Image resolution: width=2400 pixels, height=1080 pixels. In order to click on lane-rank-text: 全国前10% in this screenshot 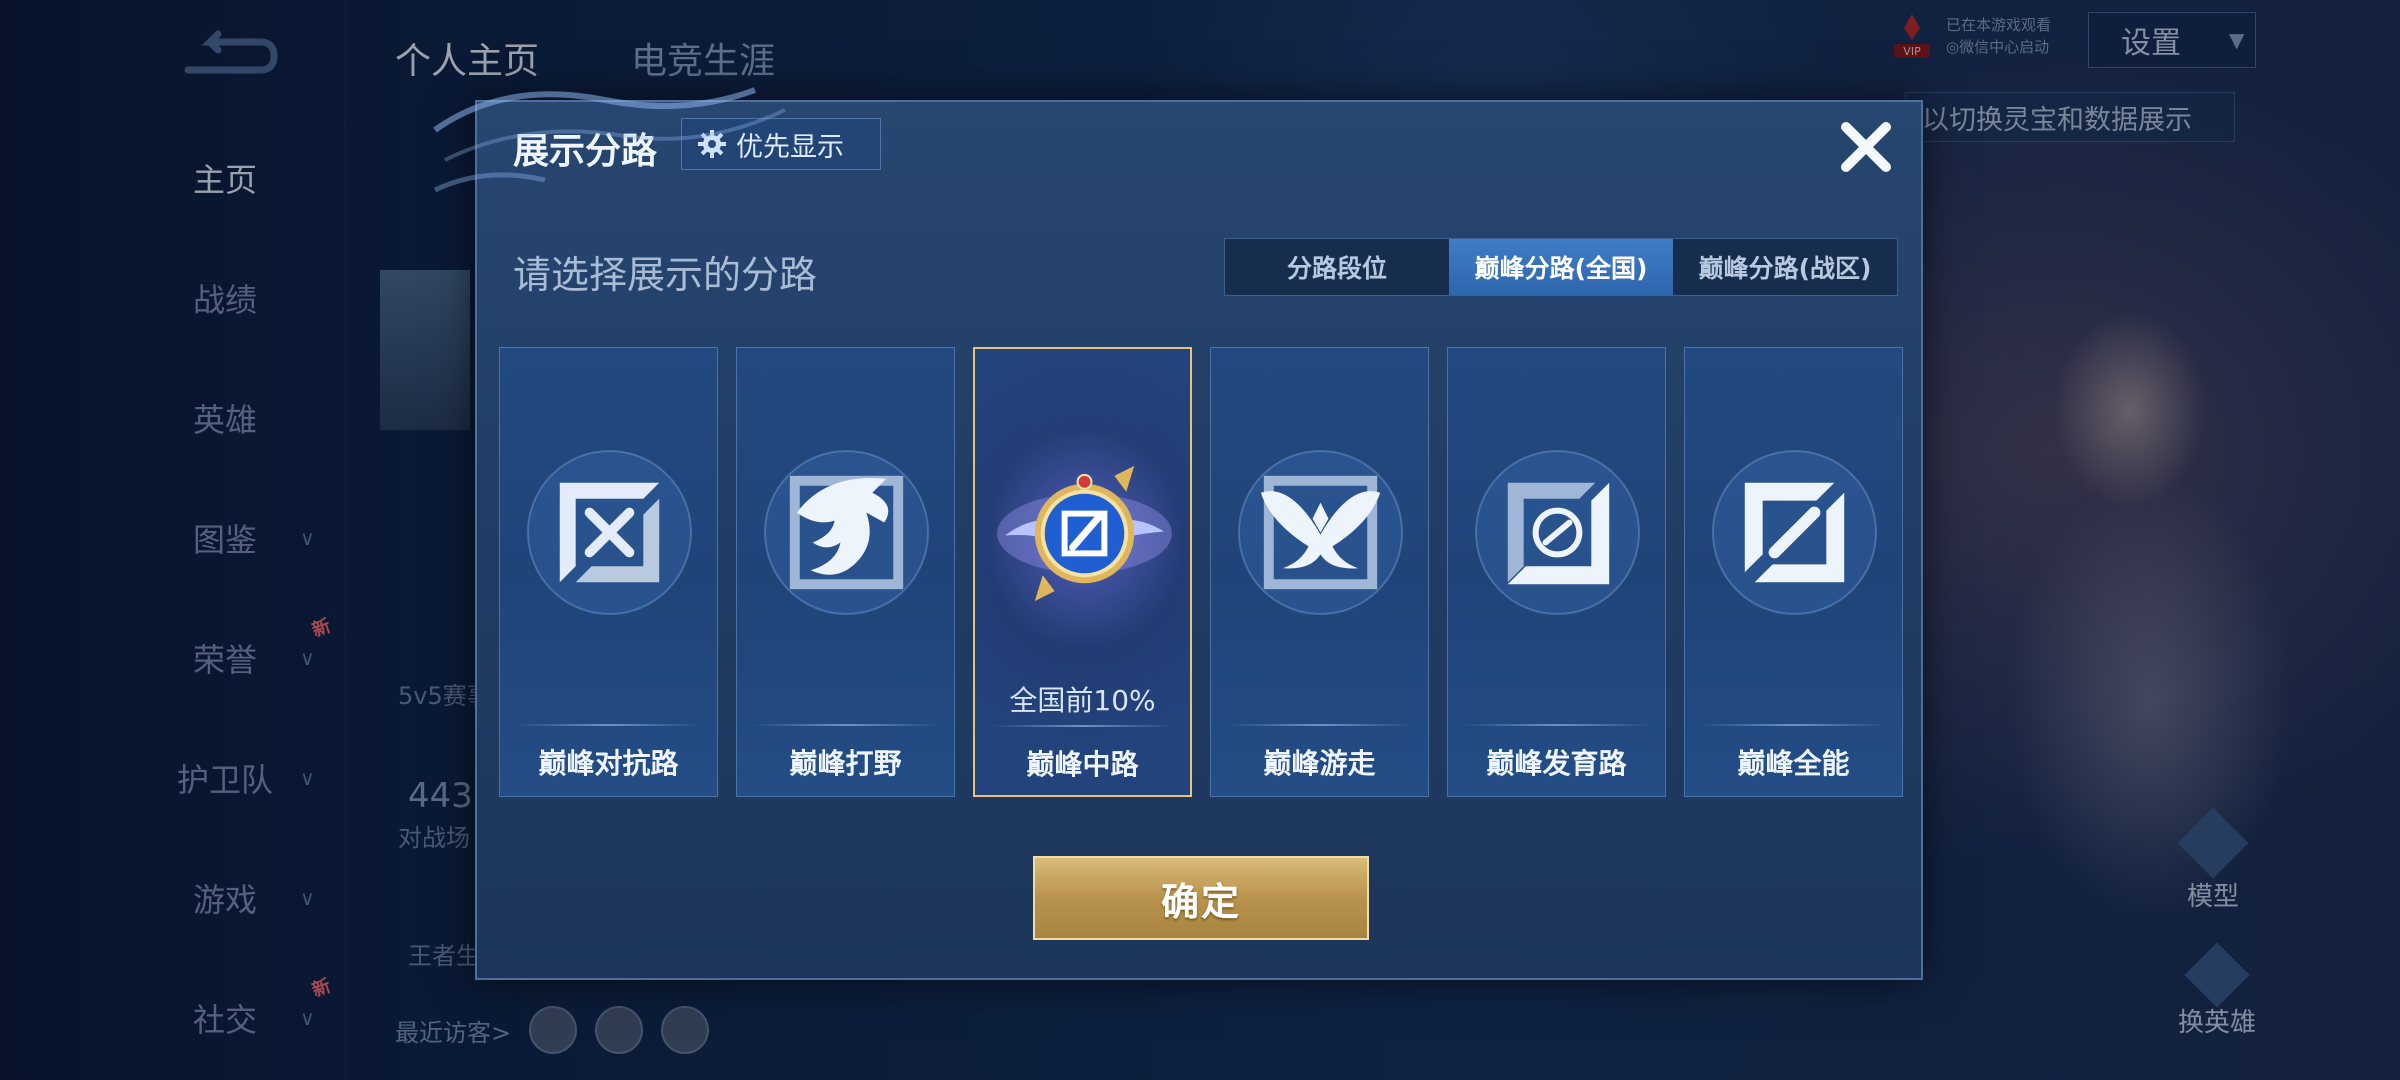, I will do `click(1082, 700)`.